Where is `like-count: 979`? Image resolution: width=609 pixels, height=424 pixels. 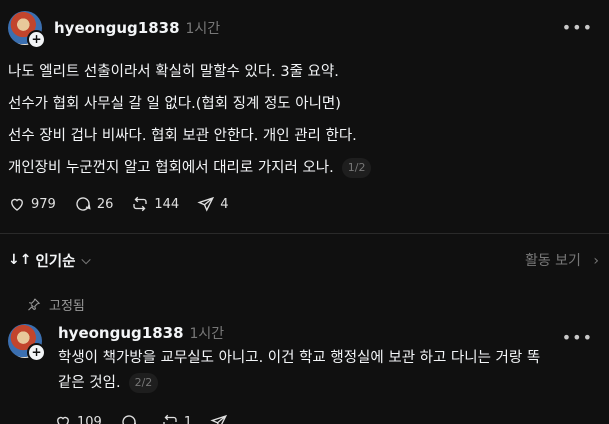
like-count: 979 is located at coordinates (43, 204).